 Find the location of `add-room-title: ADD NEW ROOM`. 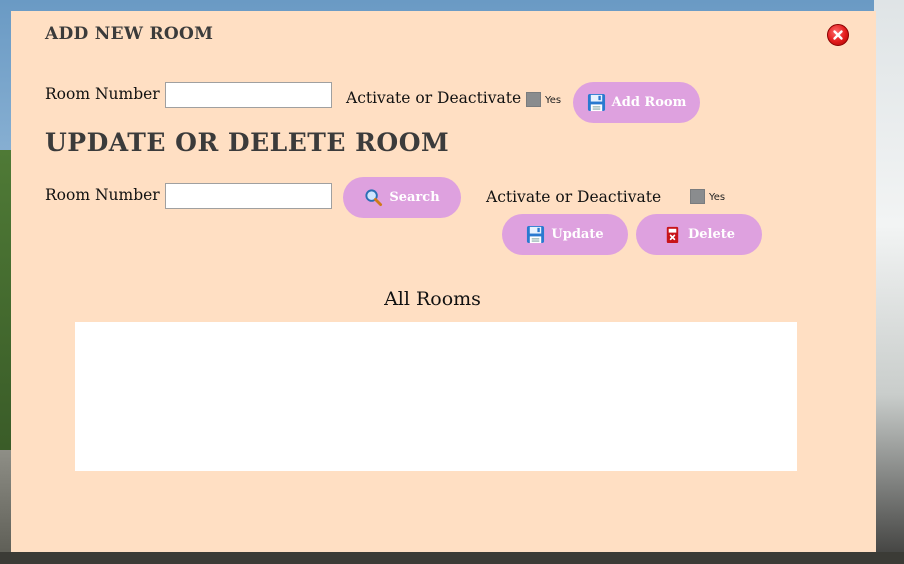

add-room-title: ADD NEW ROOM is located at coordinates (129, 34).